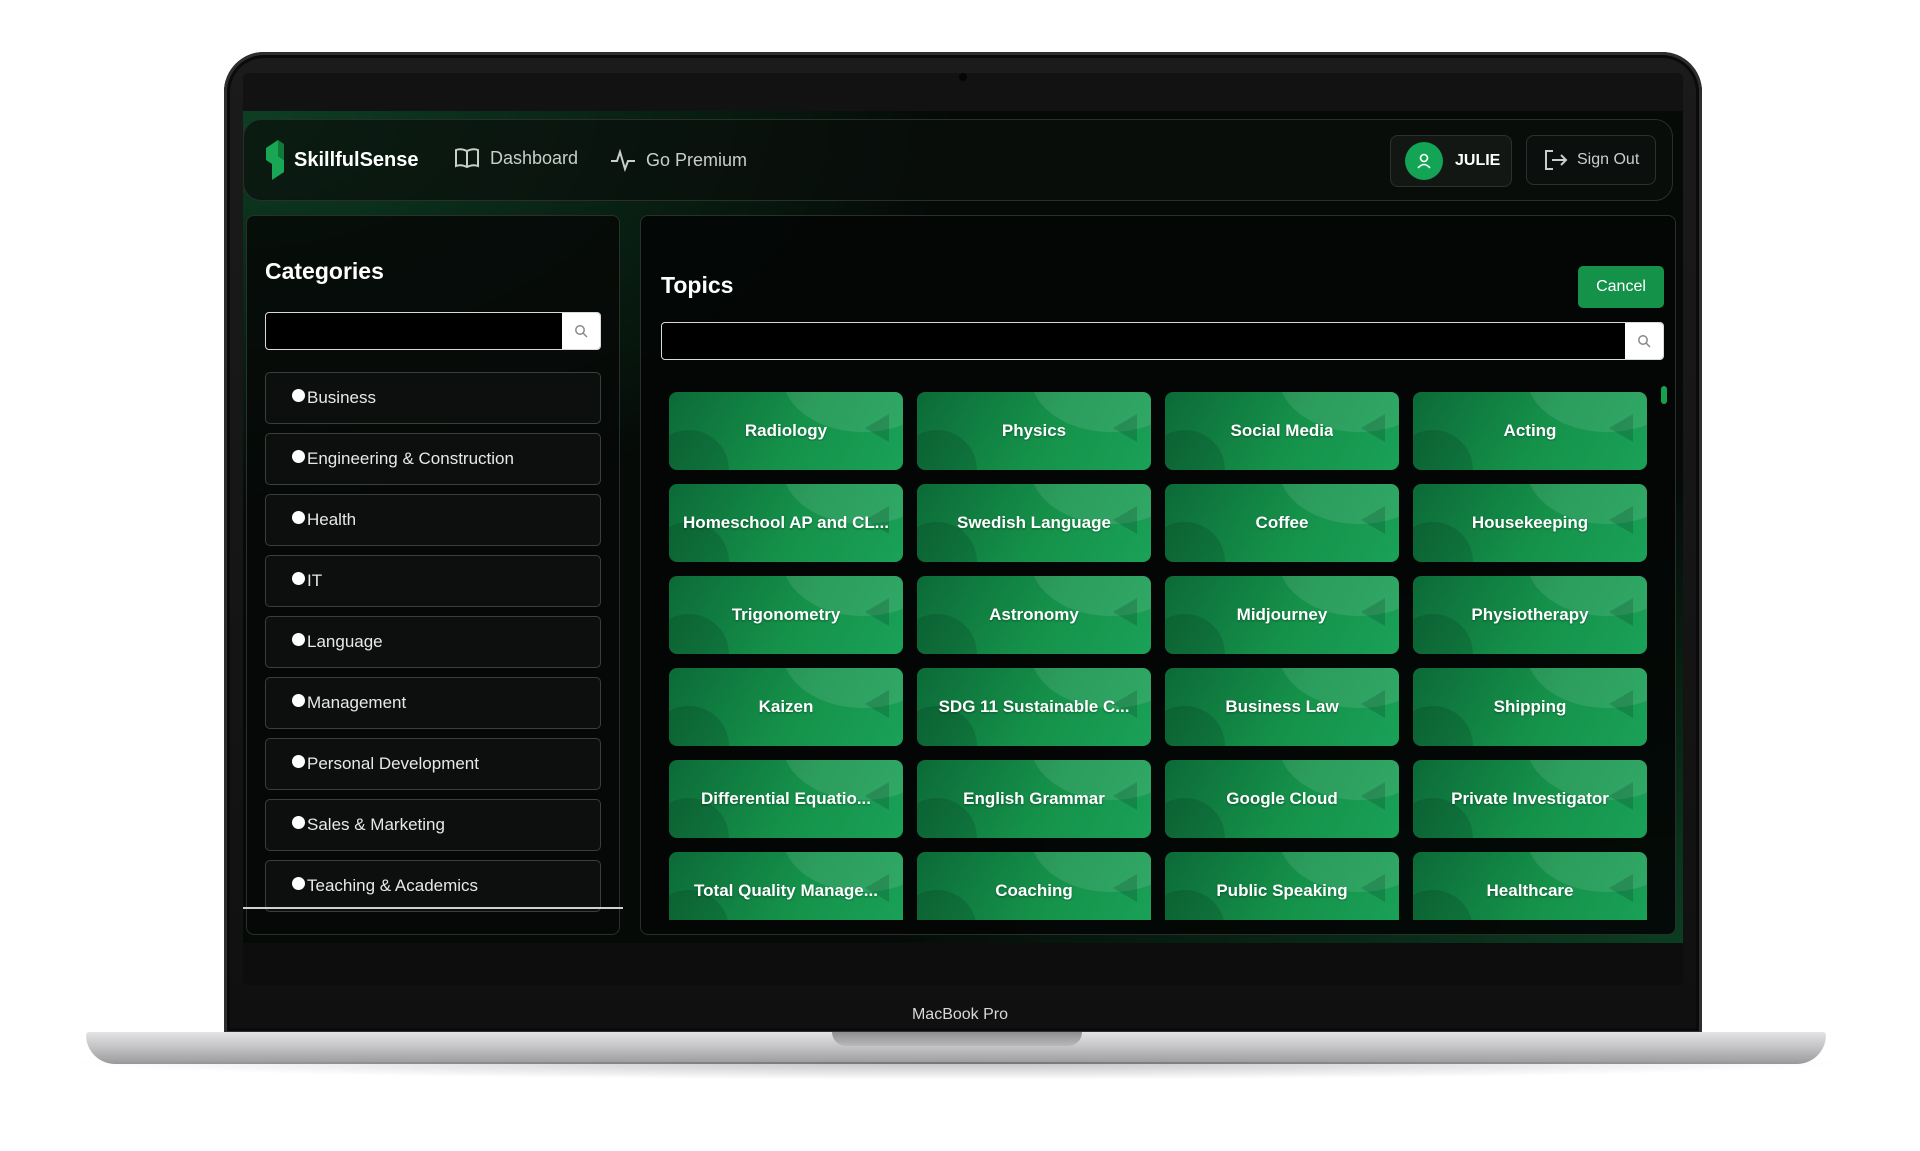 The image size is (1920, 1151). What do you see at coordinates (1034, 615) in the screenshot?
I see `topic-tile: Astronomy` at bounding box center [1034, 615].